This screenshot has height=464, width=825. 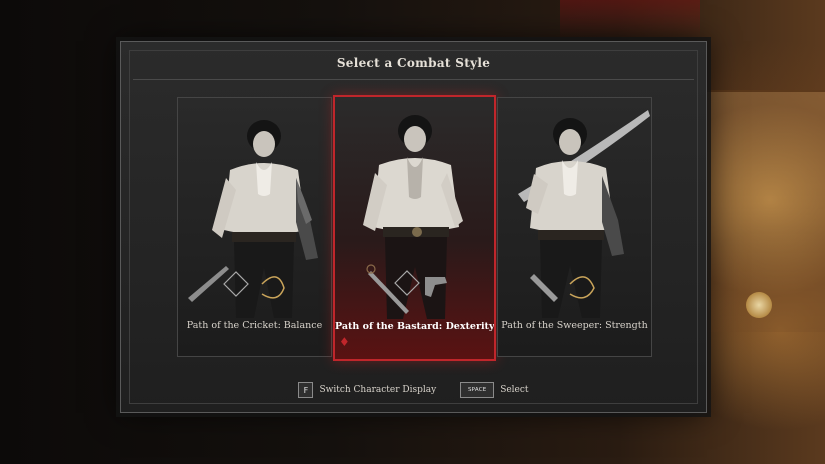 What do you see at coordinates (630, 20) in the screenshot?
I see `background-drape` at bounding box center [630, 20].